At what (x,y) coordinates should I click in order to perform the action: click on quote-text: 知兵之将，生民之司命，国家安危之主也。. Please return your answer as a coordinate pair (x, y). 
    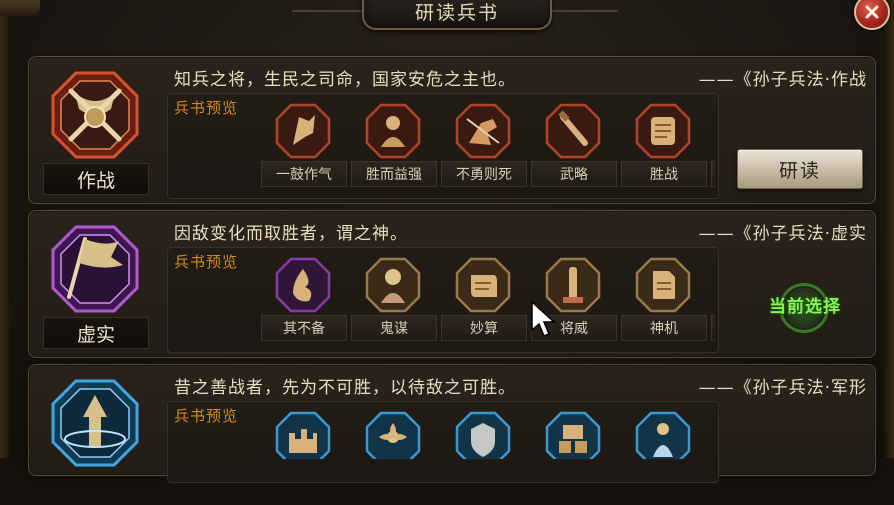
    Looking at the image, I should click on (345, 80).